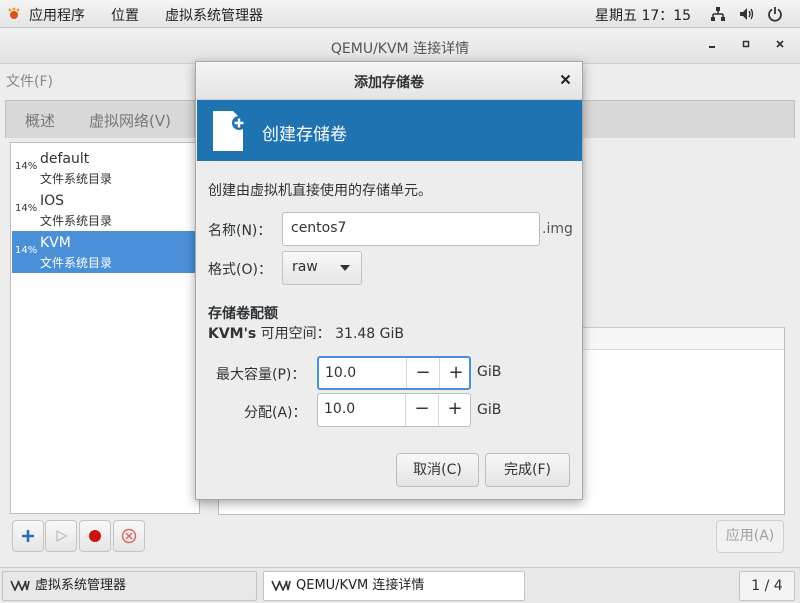 Image resolution: width=800 pixels, height=603 pixels. Describe the element at coordinates (65, 159) in the screenshot. I see `pool-name: default` at that location.